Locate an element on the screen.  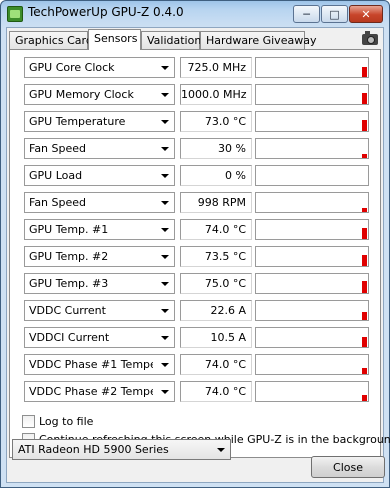
sensor-type-dropdown: VDDCI Current is located at coordinates (99, 337).